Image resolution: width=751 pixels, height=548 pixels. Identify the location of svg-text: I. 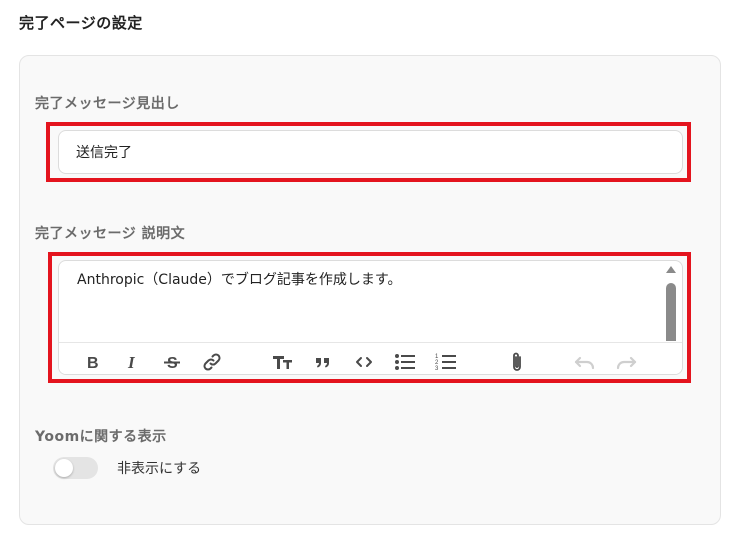
(131, 362).